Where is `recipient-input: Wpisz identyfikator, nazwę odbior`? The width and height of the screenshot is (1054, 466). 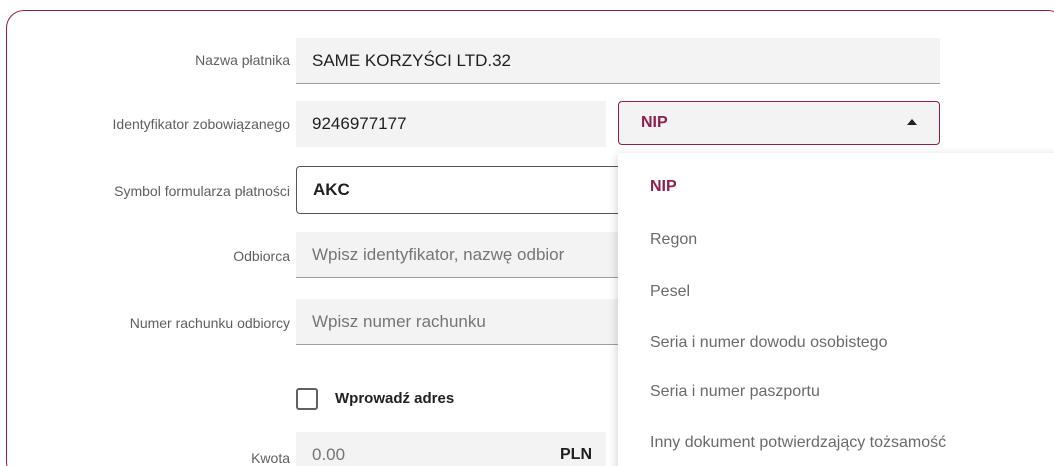
recipient-input: Wpisz identyfikator, nazwę odbior is located at coordinates (466, 255).